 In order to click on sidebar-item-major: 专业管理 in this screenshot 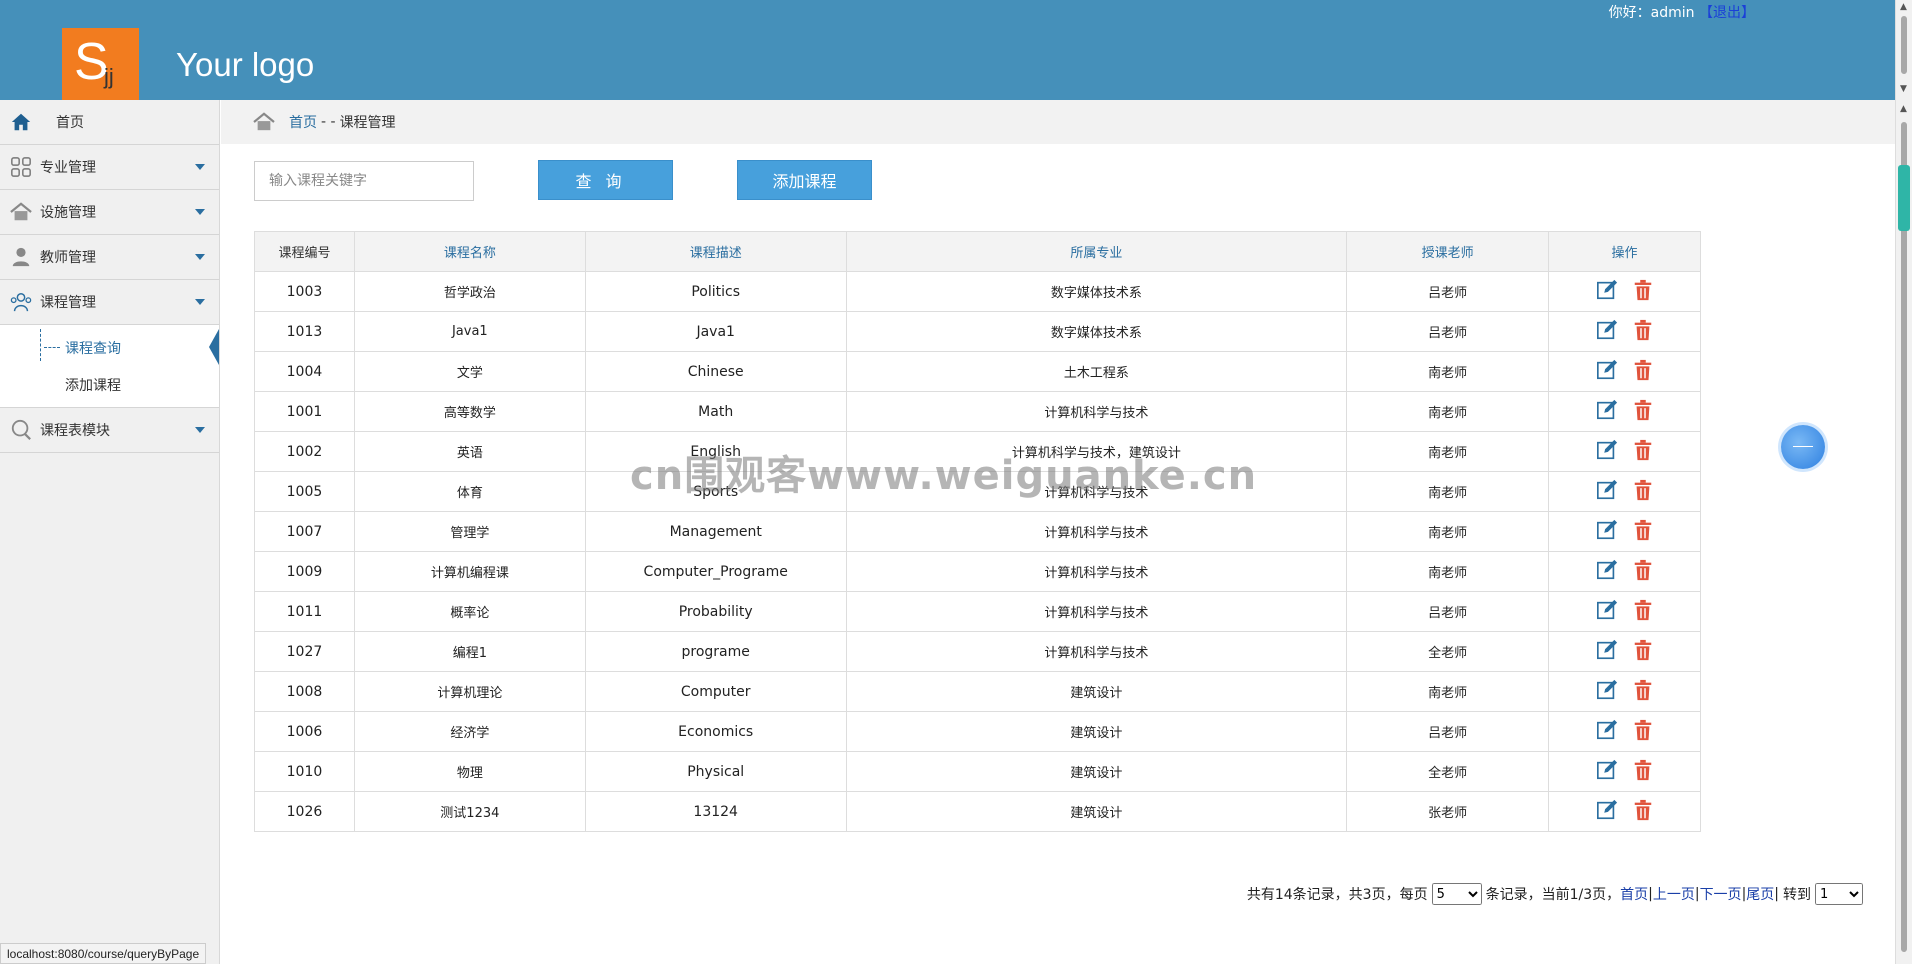, I will do `click(109, 167)`.